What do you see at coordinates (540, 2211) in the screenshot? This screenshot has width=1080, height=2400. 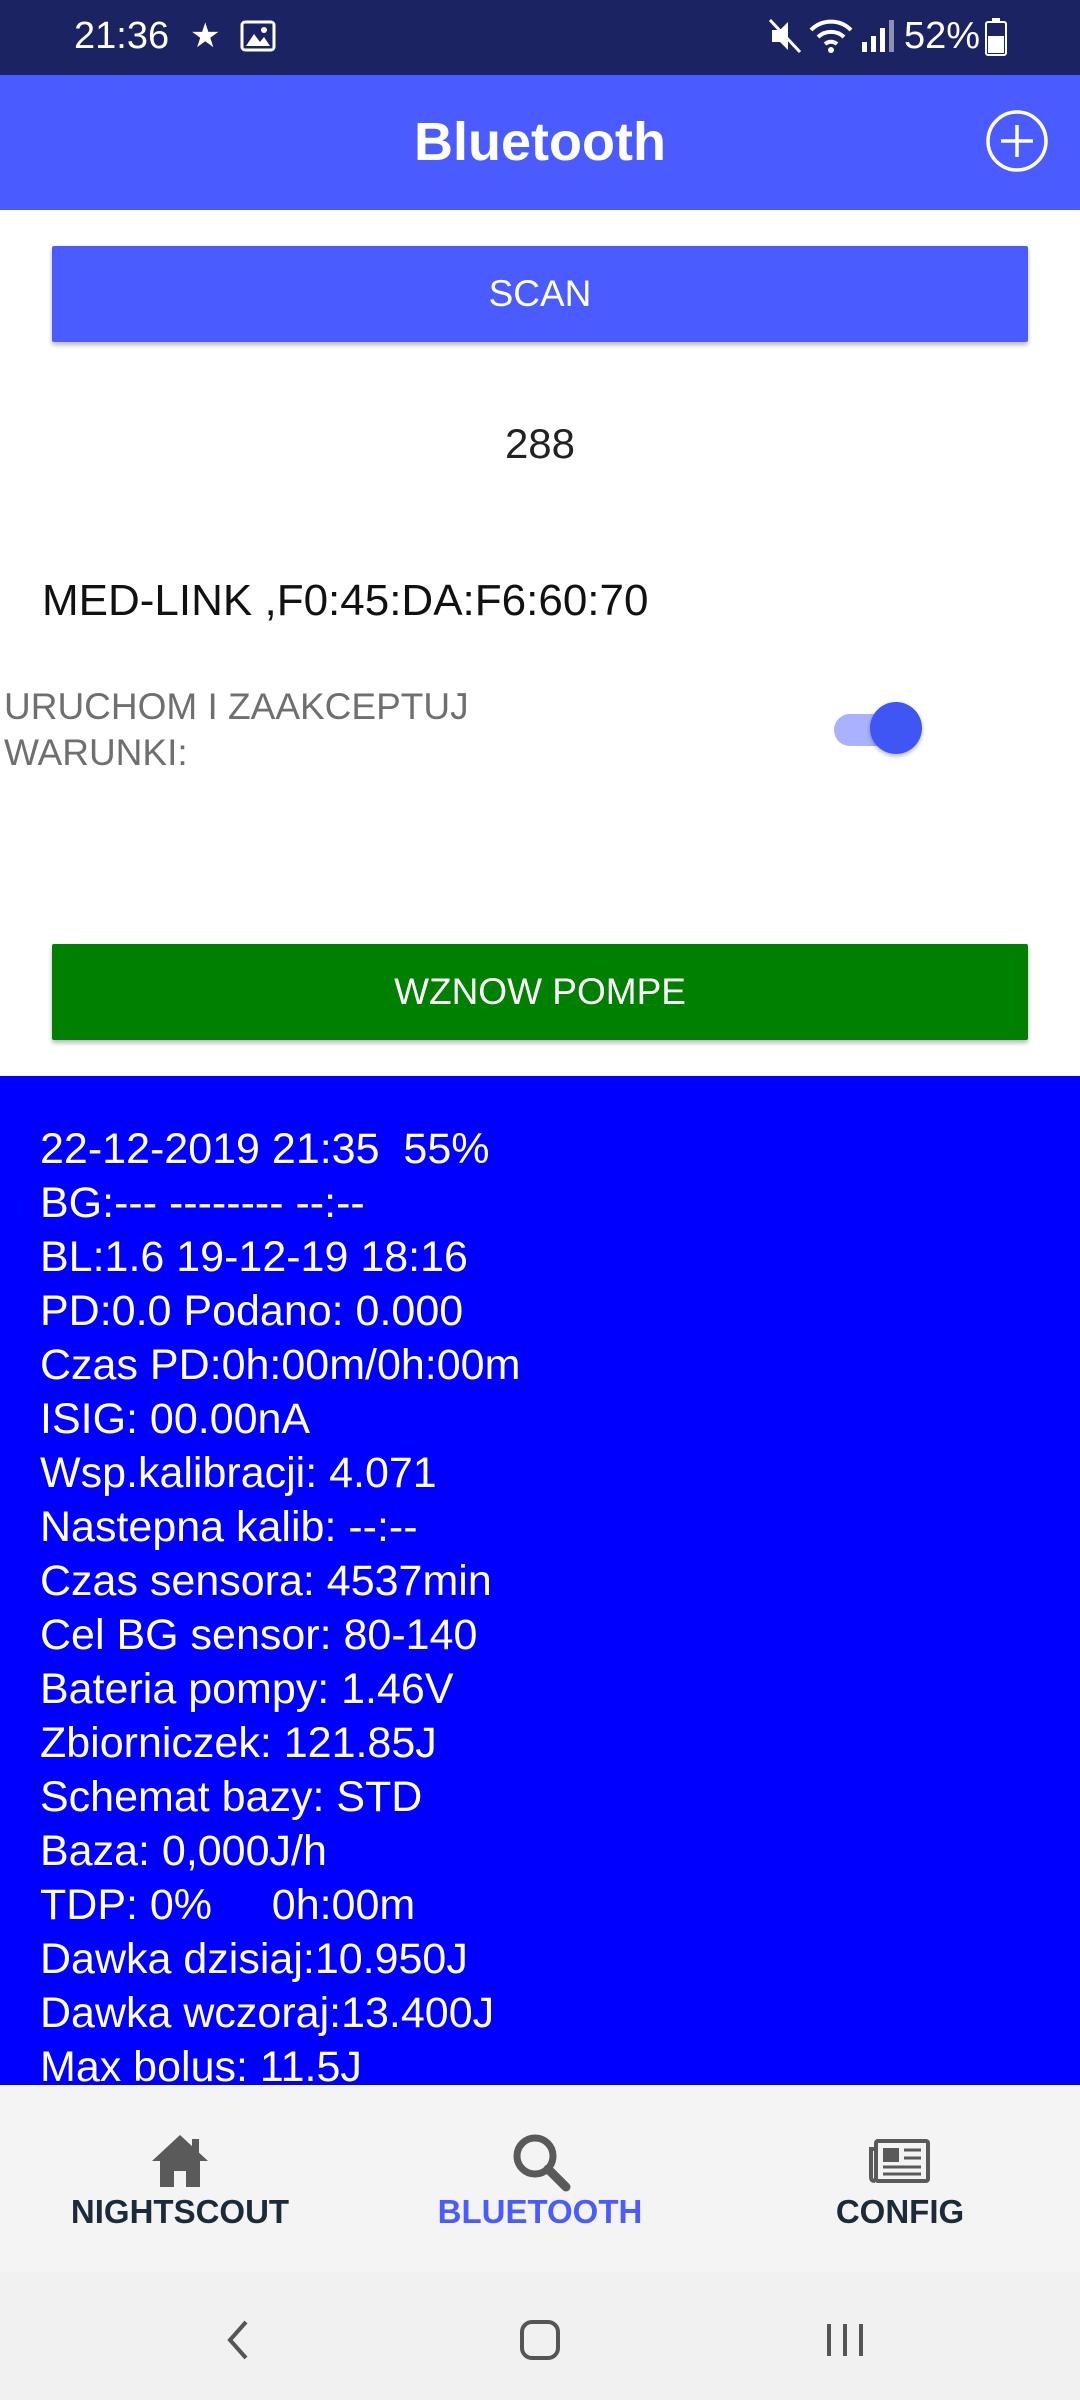 I see `nav-label: BLUETOOTH` at bounding box center [540, 2211].